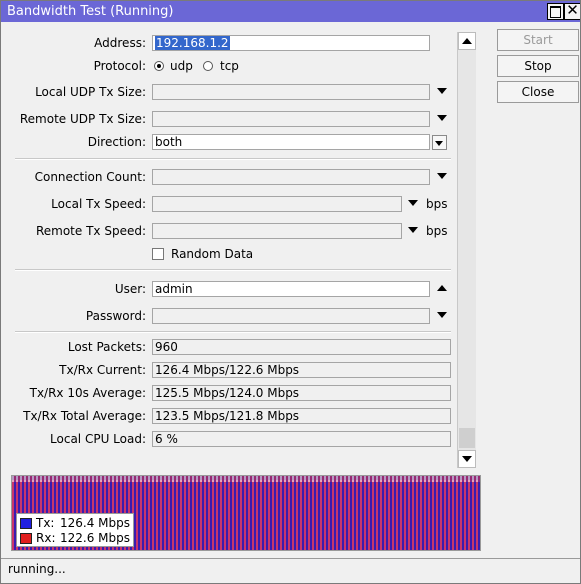 Image resolution: width=581 pixels, height=584 pixels. I want to click on protocol-tcp-label: tcp, so click(229, 66).